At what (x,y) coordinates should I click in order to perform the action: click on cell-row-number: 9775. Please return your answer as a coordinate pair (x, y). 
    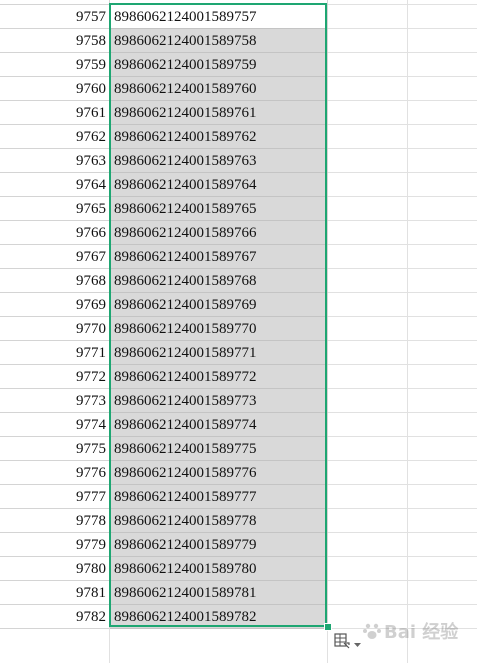
    Looking at the image, I should click on (55, 449).